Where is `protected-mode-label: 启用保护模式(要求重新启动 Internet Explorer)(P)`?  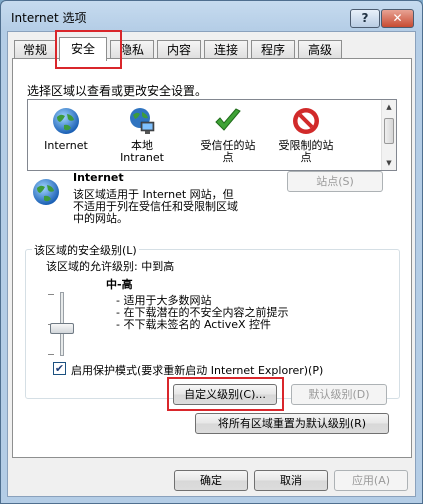 protected-mode-label: 启用保护模式(要求重新启动 Internet Explorer)(P) is located at coordinates (197, 370).